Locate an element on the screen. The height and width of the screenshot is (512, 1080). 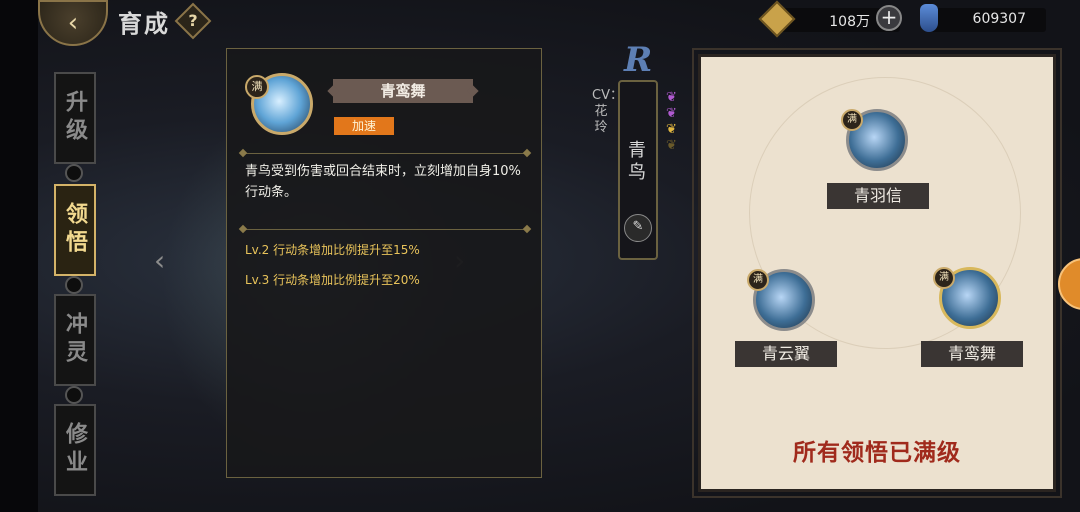
all-maxed-message: 所有领悟已满级 is located at coordinates (877, 452).